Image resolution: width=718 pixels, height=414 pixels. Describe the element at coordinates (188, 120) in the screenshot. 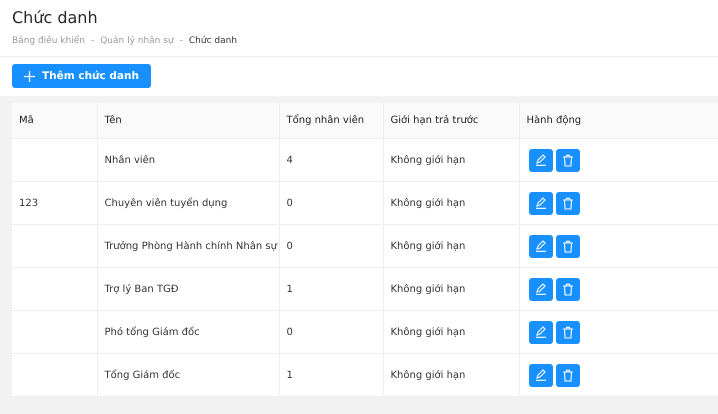

I see `column-header: Tên` at that location.